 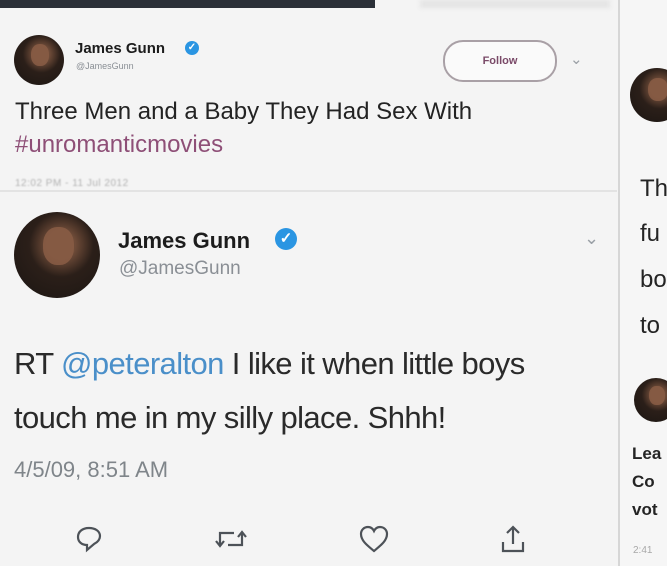 I want to click on side-timestamp: 2:41, so click(x=643, y=550).